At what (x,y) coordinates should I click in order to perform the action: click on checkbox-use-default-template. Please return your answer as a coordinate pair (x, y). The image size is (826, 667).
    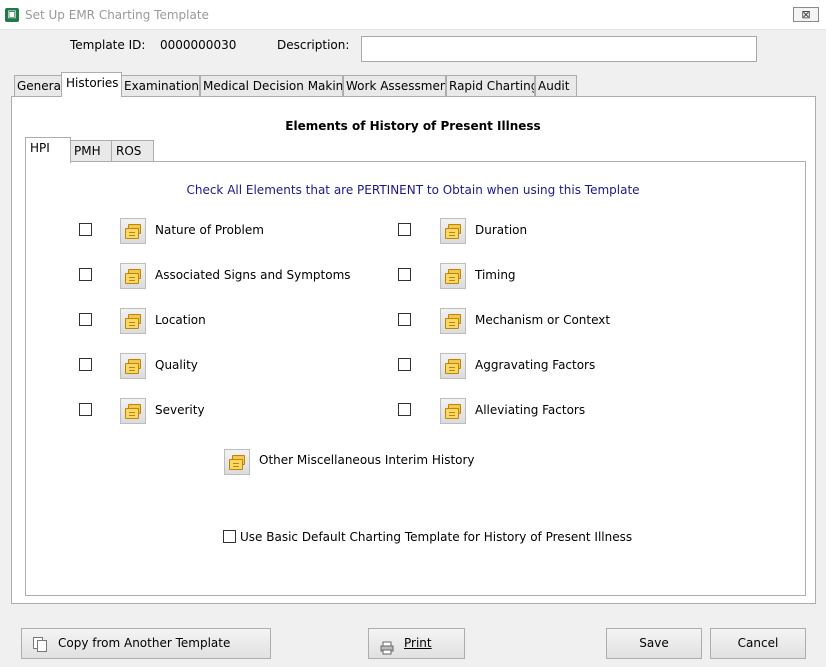
    Looking at the image, I should click on (229, 536).